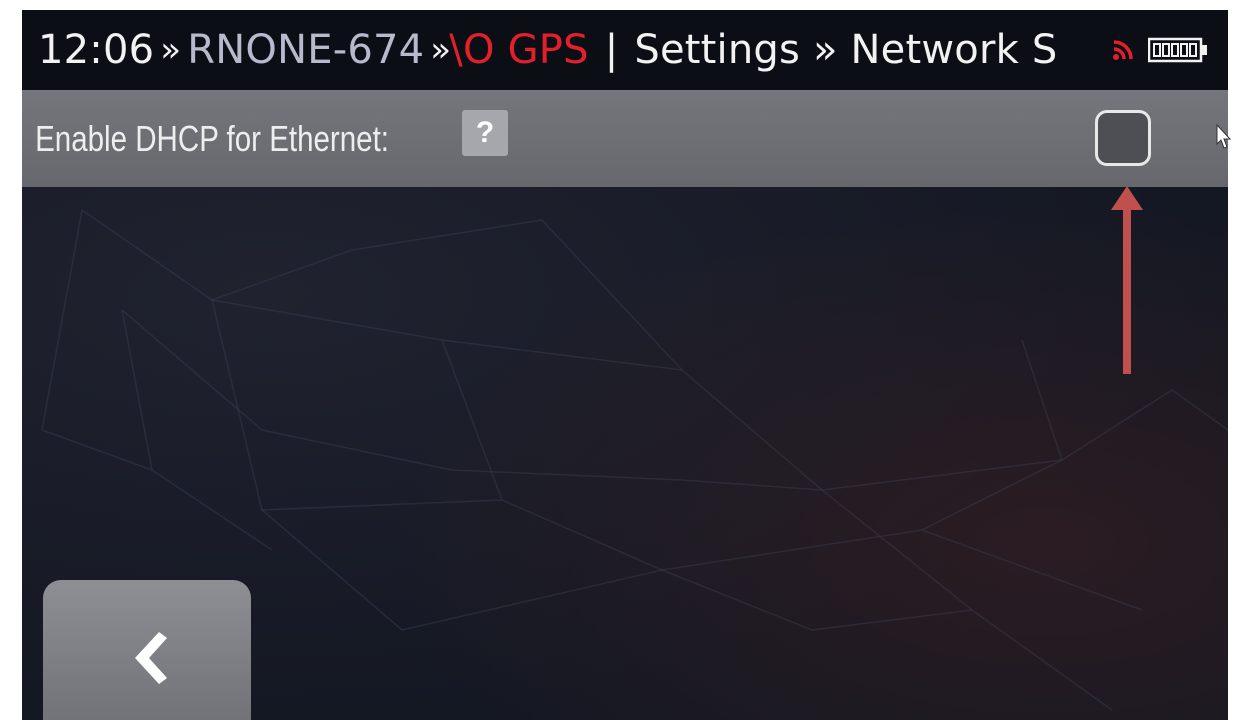  I want to click on dhcp-setting-row: Enable DHCP for Ethernet: ?, so click(625, 138).